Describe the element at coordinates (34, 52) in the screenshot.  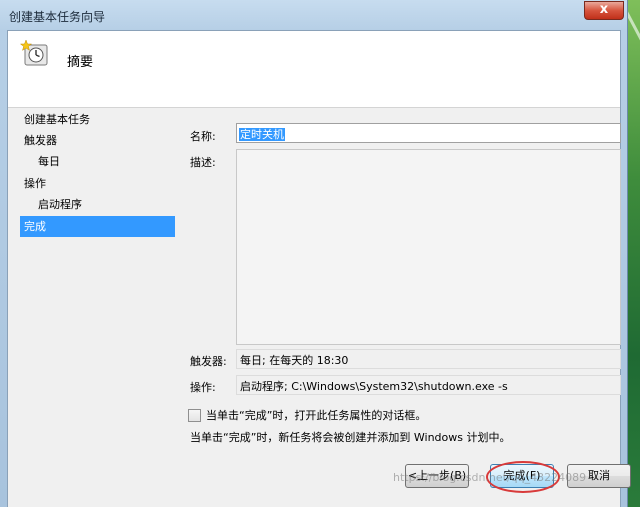
I see `task-clock-icon` at that location.